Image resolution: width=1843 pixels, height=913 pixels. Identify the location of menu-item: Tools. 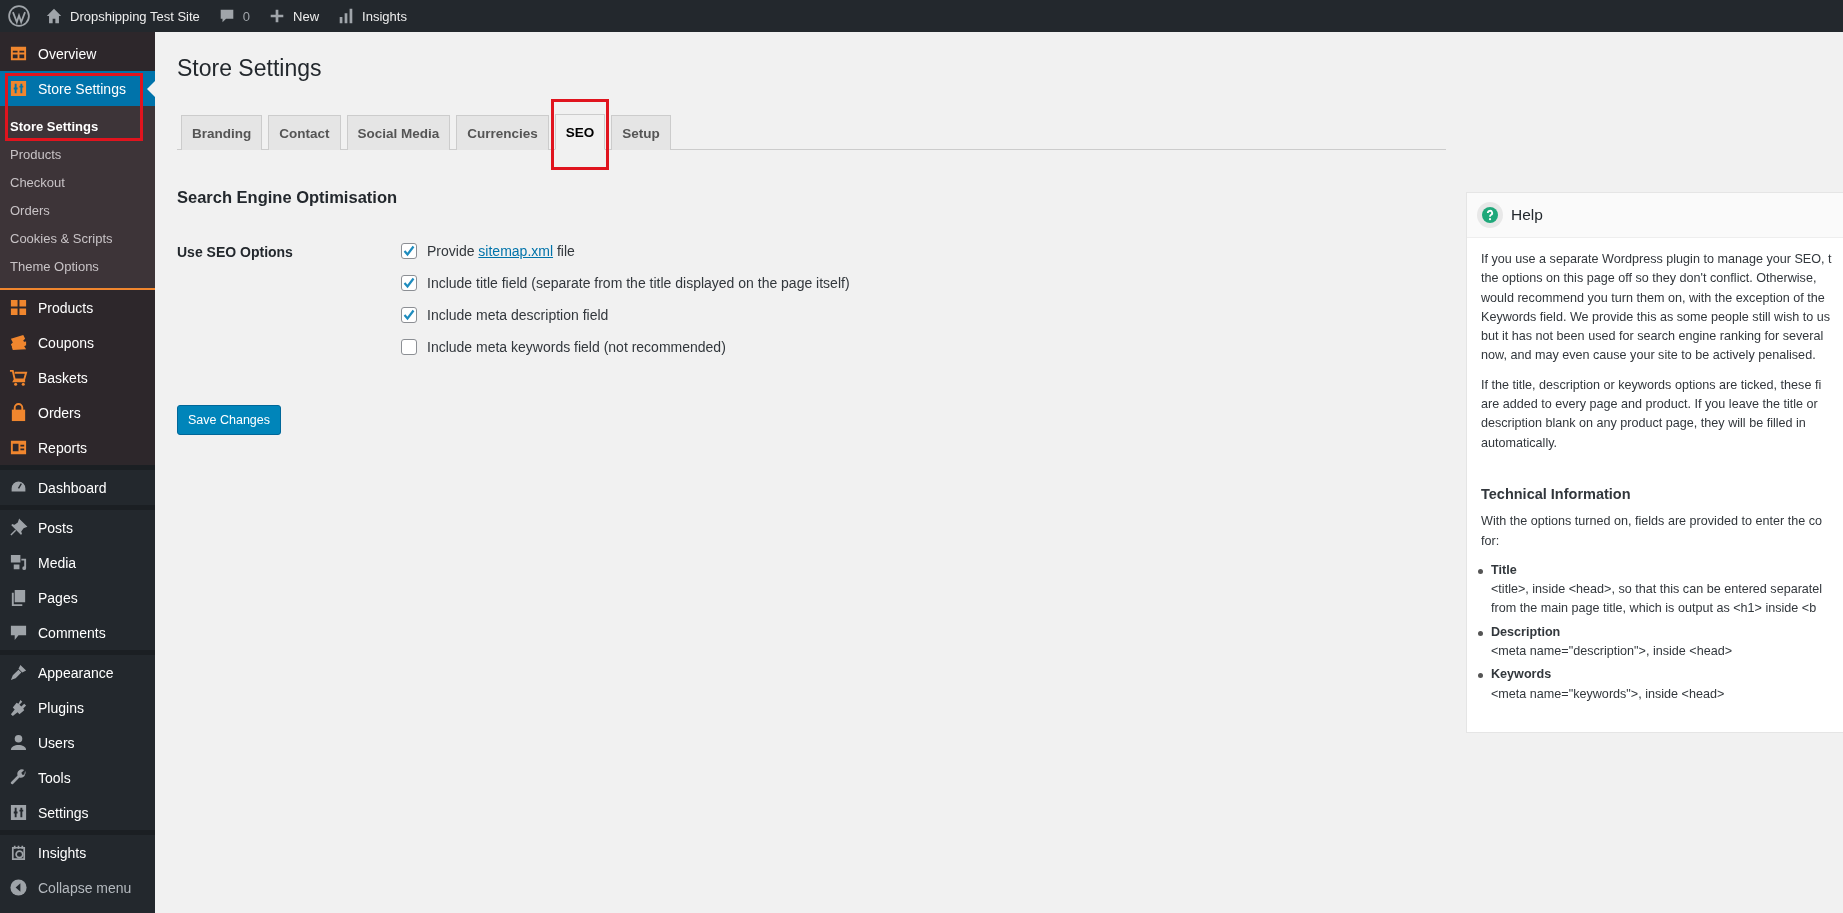
(77, 777).